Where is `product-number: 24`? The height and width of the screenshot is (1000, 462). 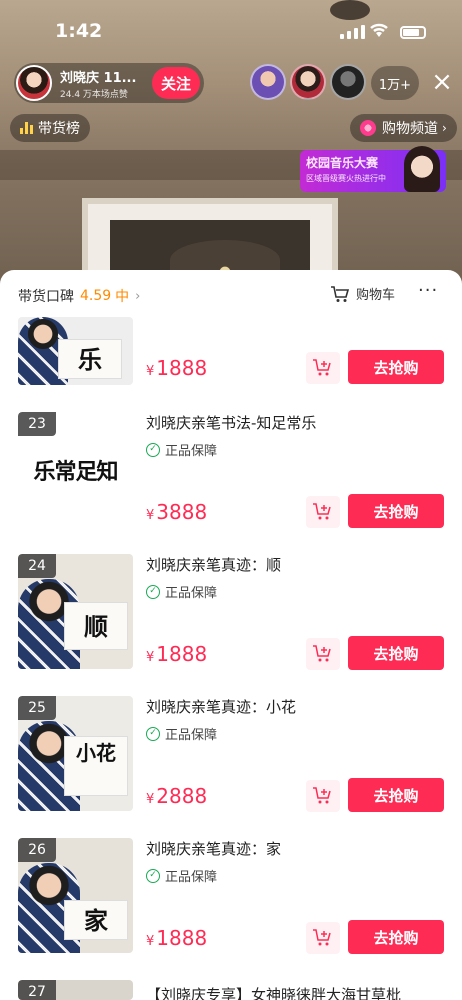 product-number: 24 is located at coordinates (37, 566).